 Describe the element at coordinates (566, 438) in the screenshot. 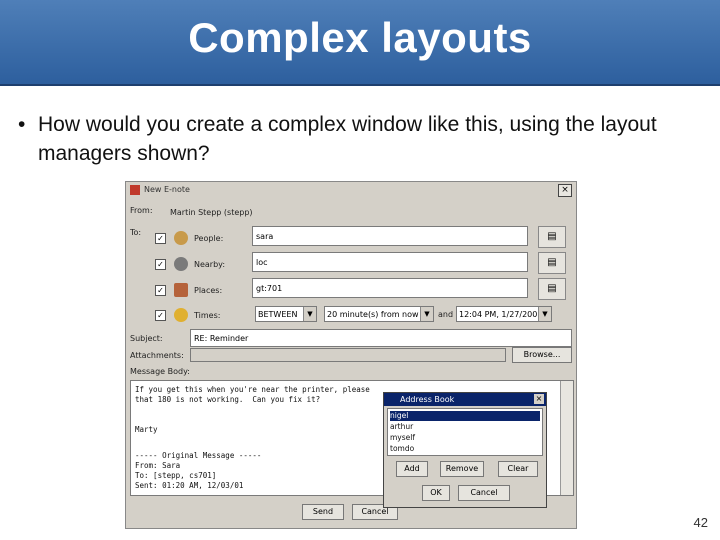

I see `message-scrollbar` at that location.